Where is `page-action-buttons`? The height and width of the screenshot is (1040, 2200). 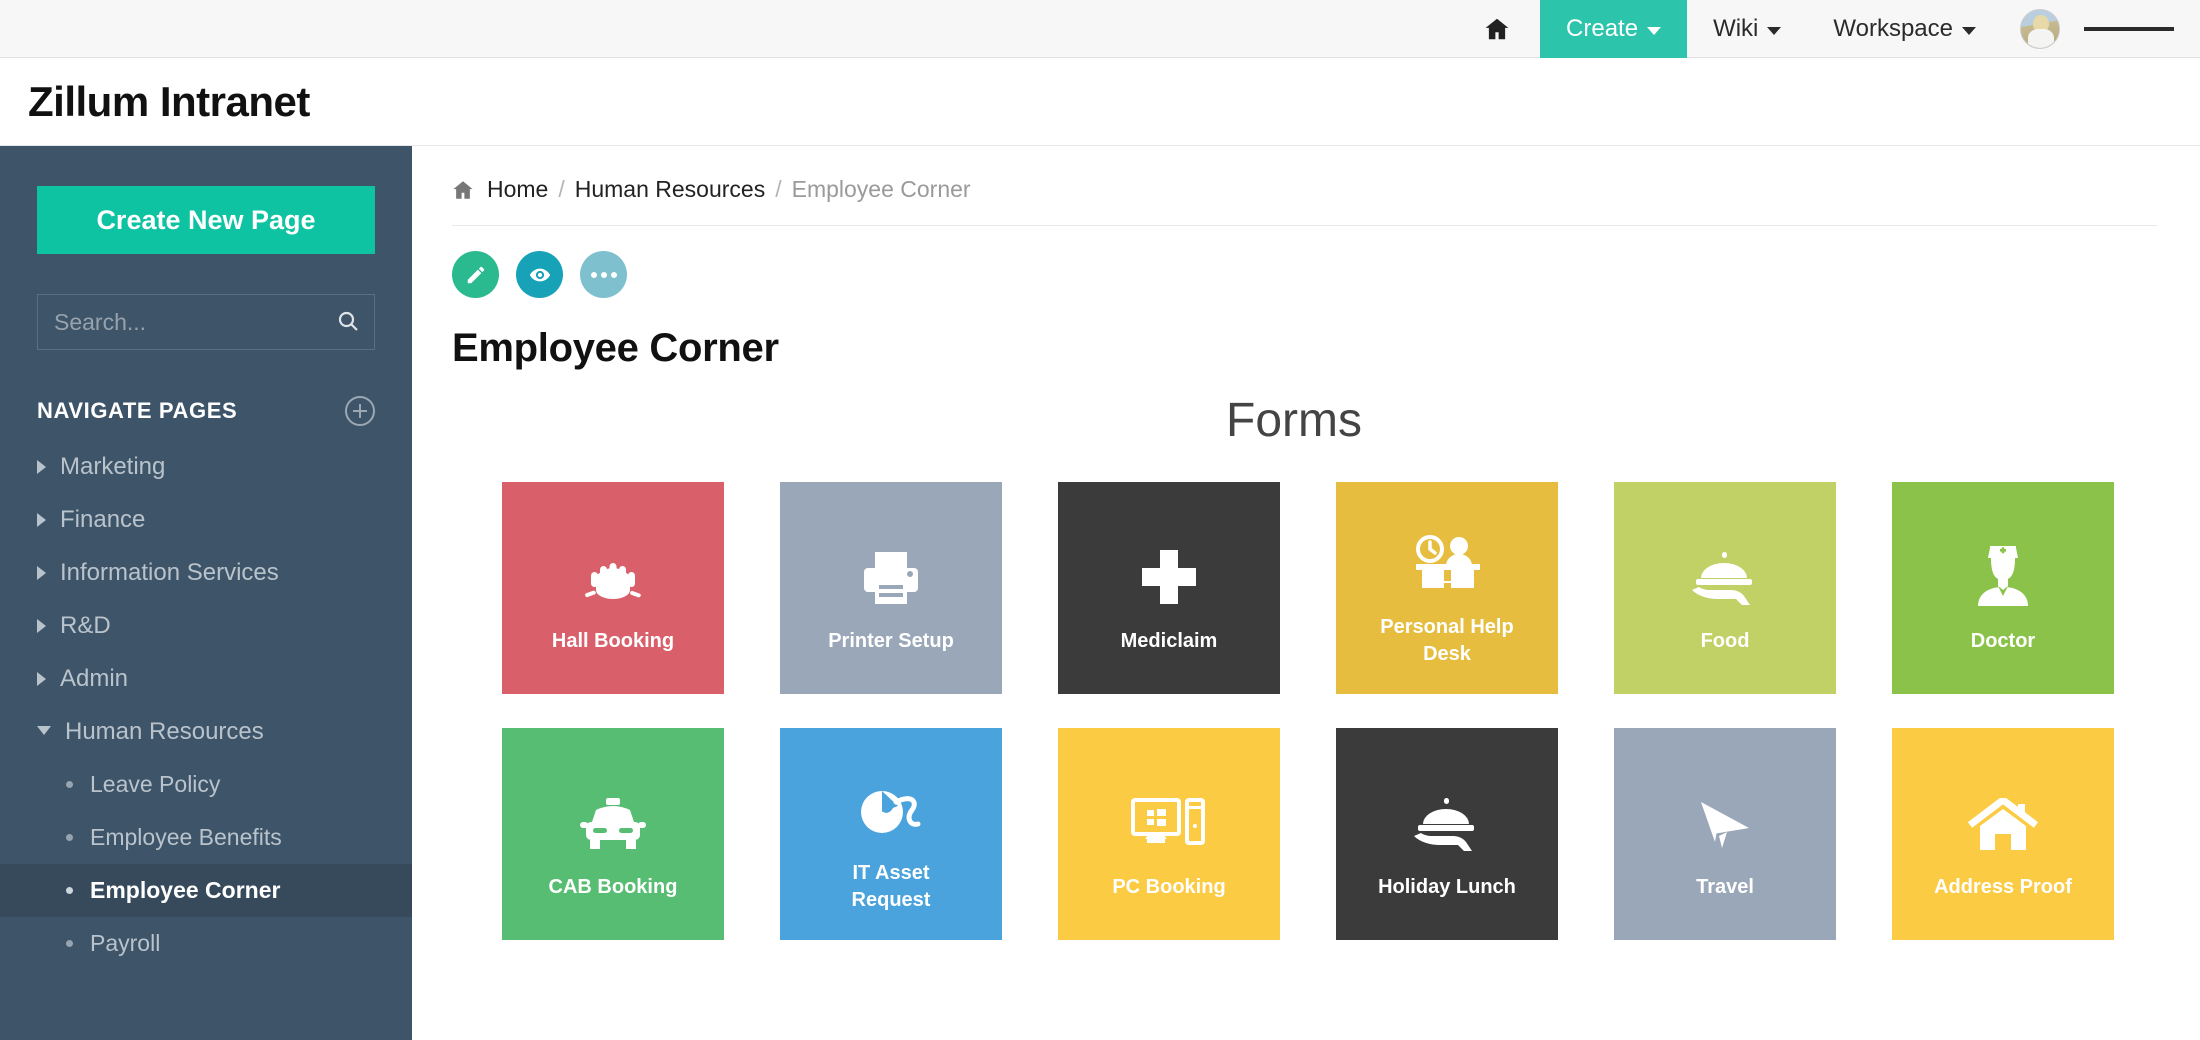 page-action-buttons is located at coordinates (1306, 262).